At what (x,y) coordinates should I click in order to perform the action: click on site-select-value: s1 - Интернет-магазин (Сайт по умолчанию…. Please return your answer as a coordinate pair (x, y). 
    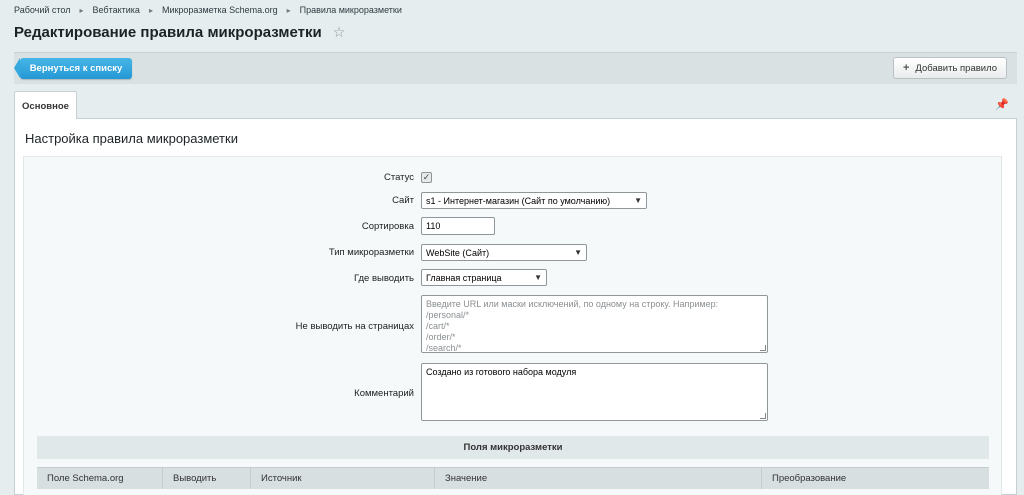
    Looking at the image, I should click on (518, 200).